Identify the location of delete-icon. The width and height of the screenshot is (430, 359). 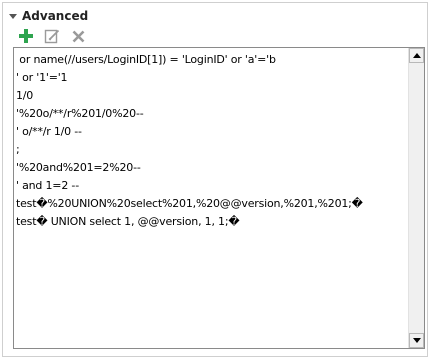
(78, 36).